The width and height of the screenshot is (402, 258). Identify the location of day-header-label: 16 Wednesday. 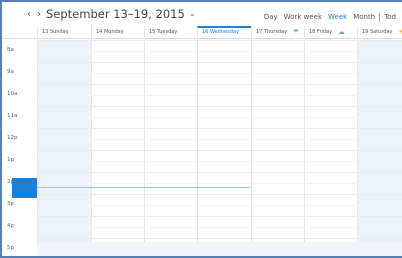
(220, 32).